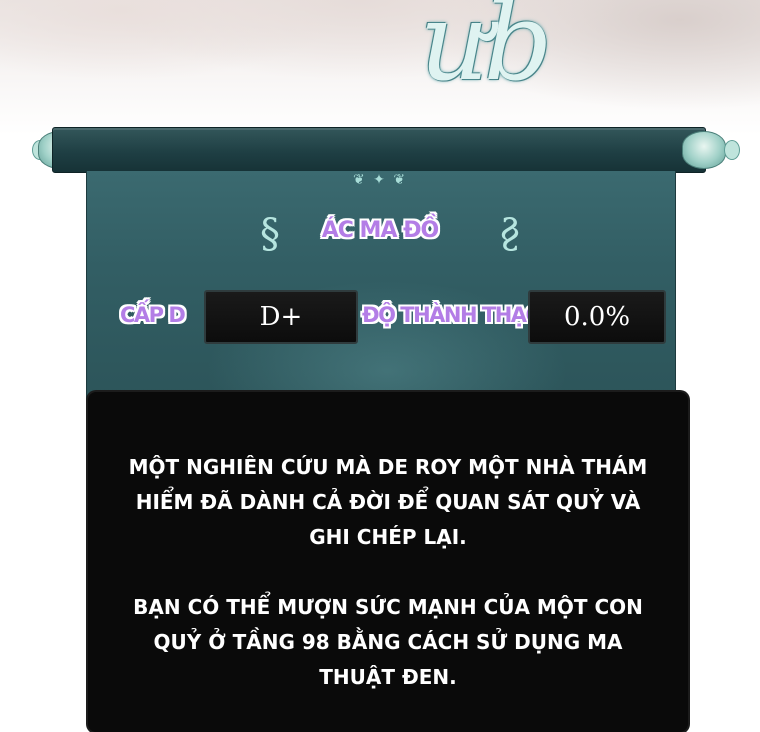 The height and width of the screenshot is (732, 760). What do you see at coordinates (281, 317) in the screenshot?
I see `rank-value: D+` at bounding box center [281, 317].